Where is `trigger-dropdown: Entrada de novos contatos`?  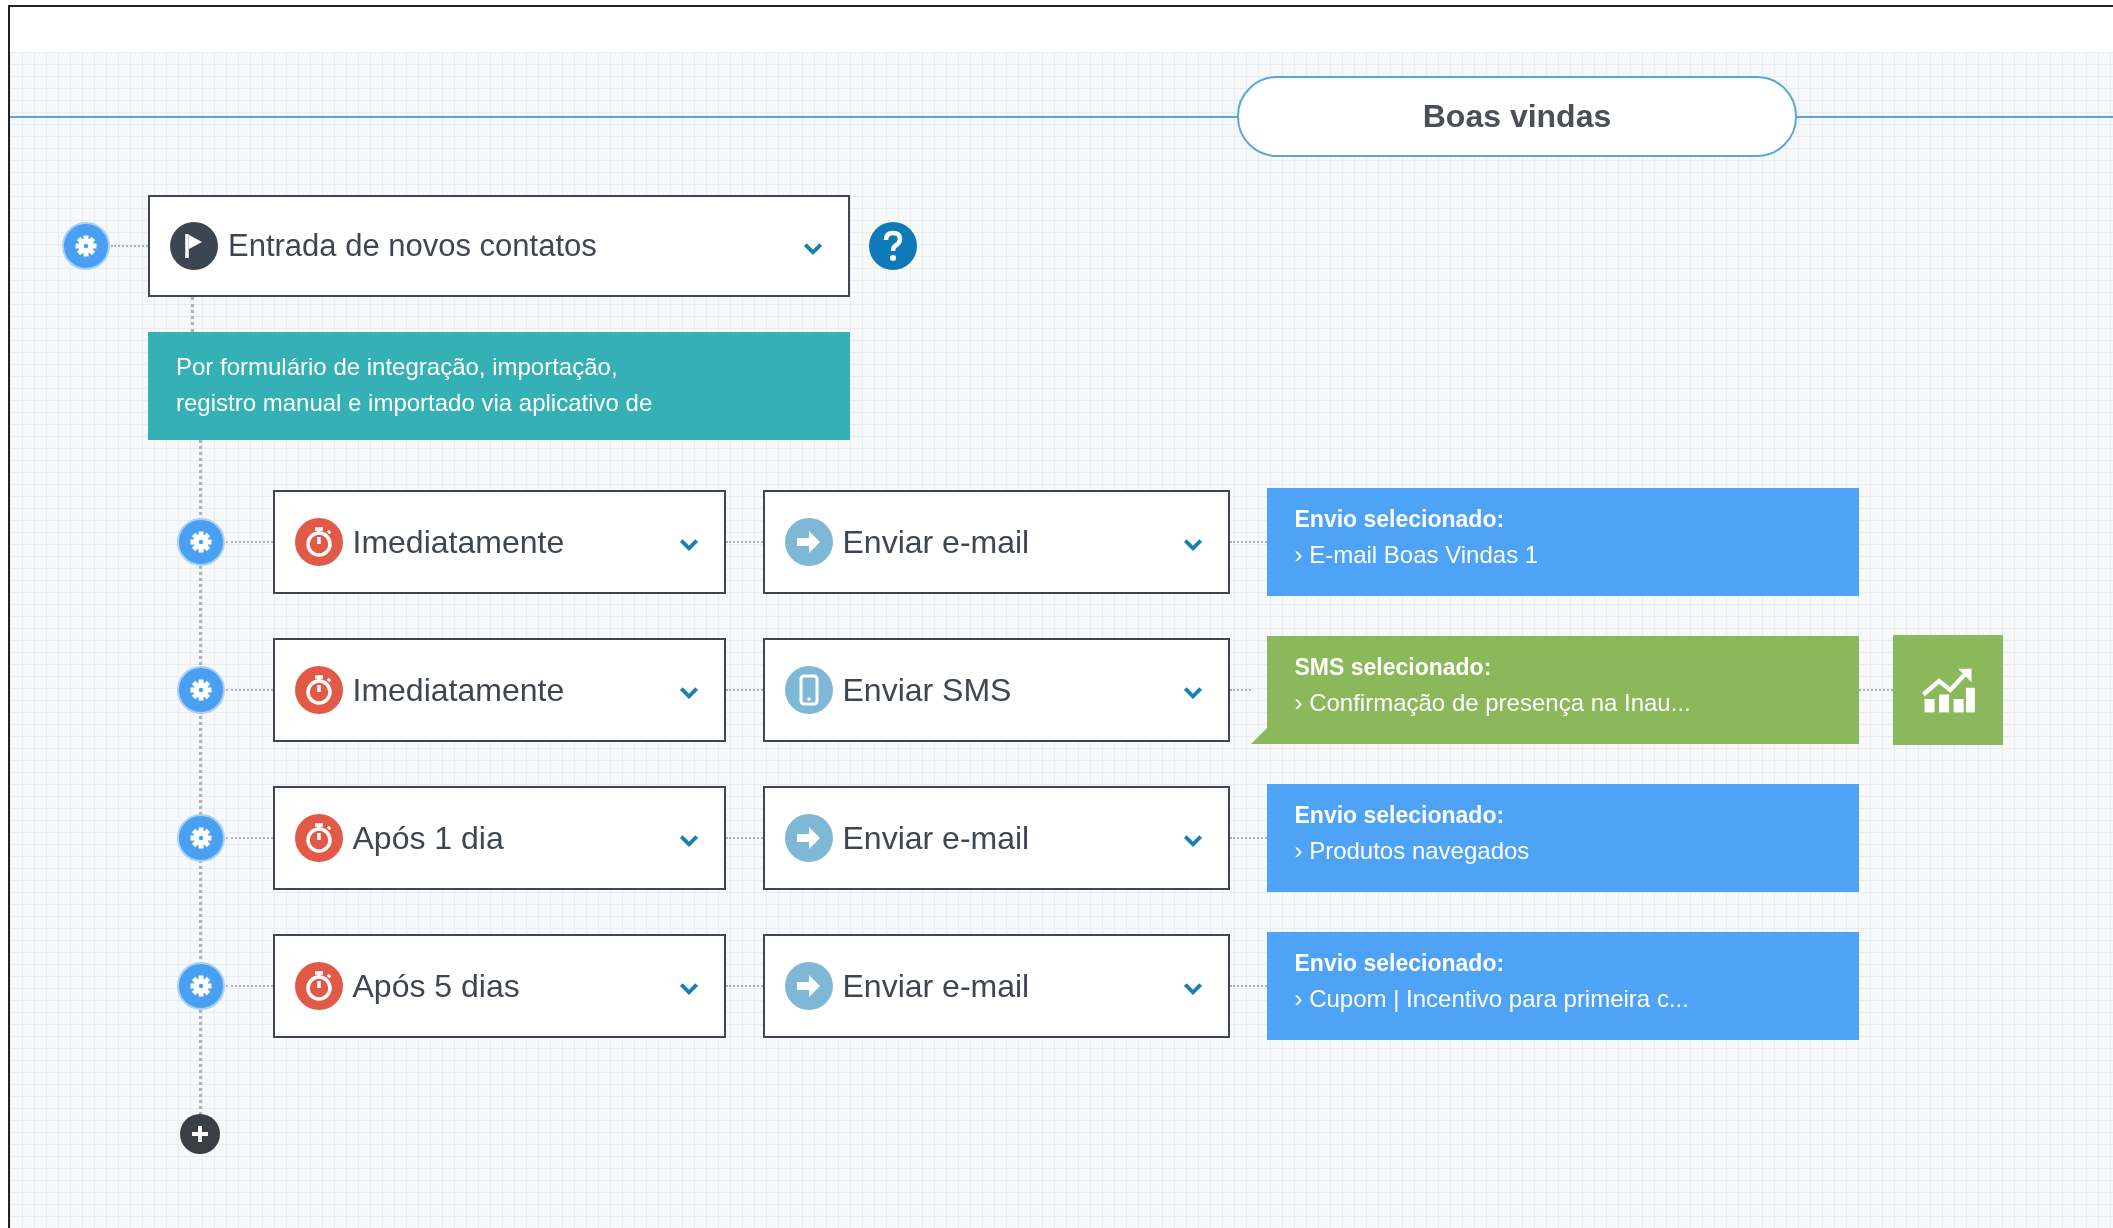
trigger-dropdown: Entrada de novos contatos is located at coordinates (499, 246).